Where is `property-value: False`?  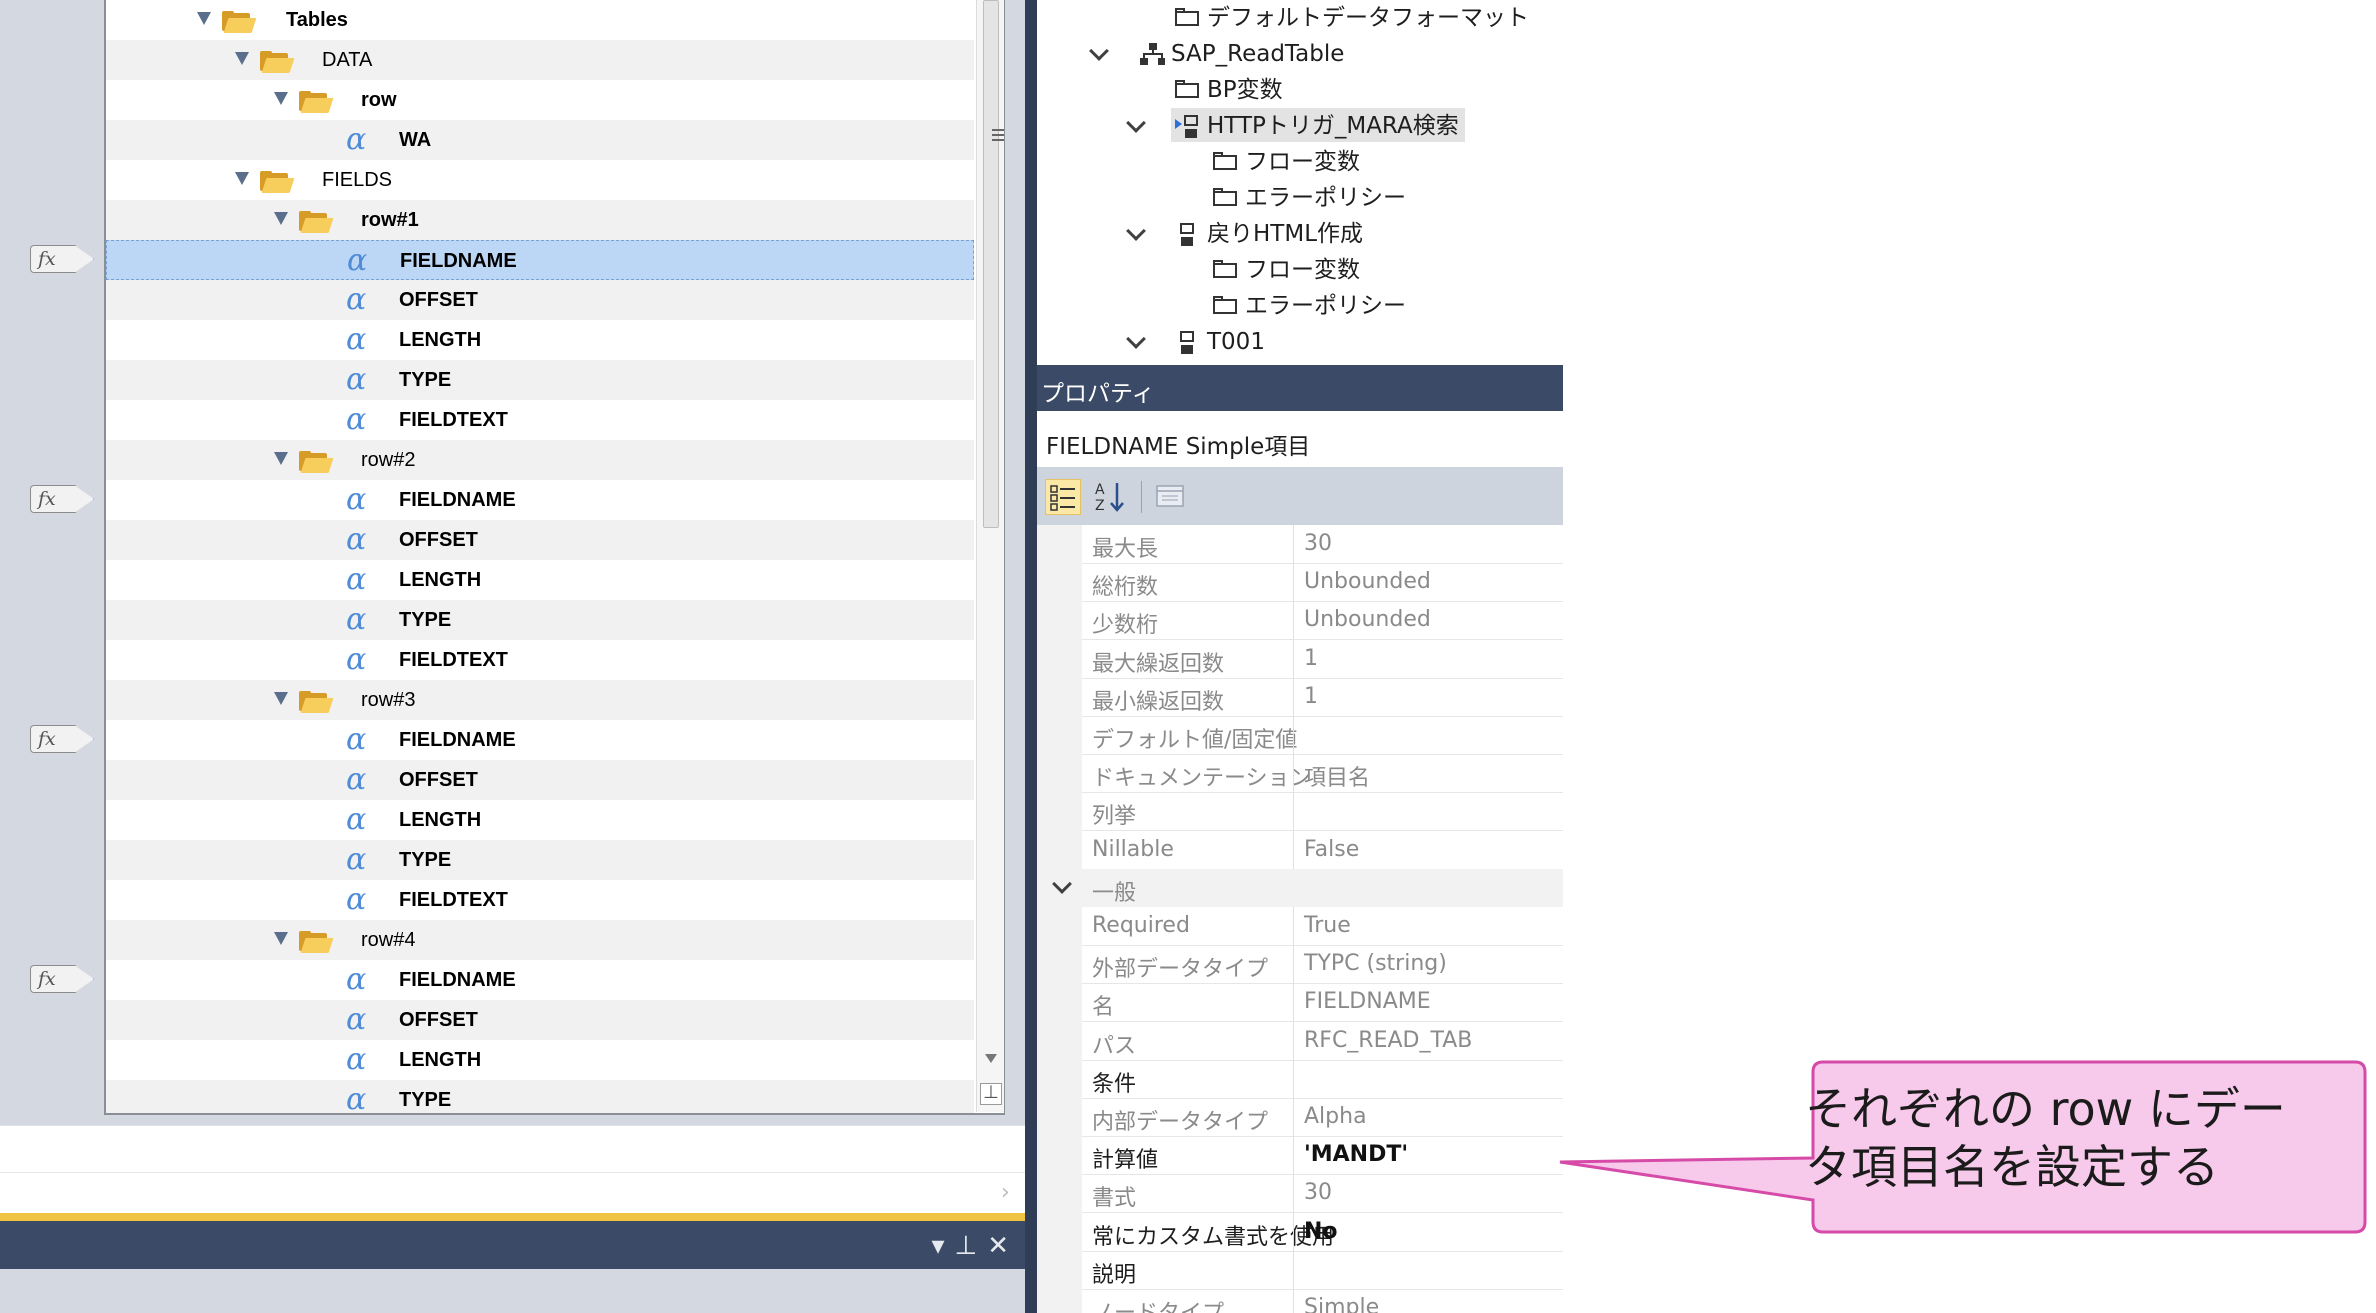
property-value: False is located at coordinates (1331, 849).